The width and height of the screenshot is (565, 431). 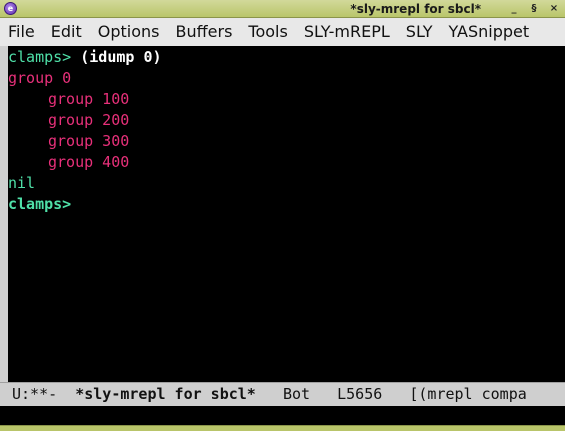 What do you see at coordinates (21, 32) in the screenshot?
I see `menu-file: File` at bounding box center [21, 32].